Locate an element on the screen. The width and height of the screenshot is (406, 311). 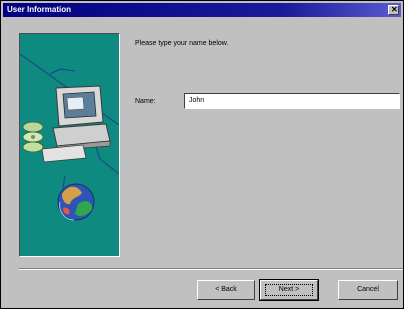
disks-icon is located at coordinates (33, 137).